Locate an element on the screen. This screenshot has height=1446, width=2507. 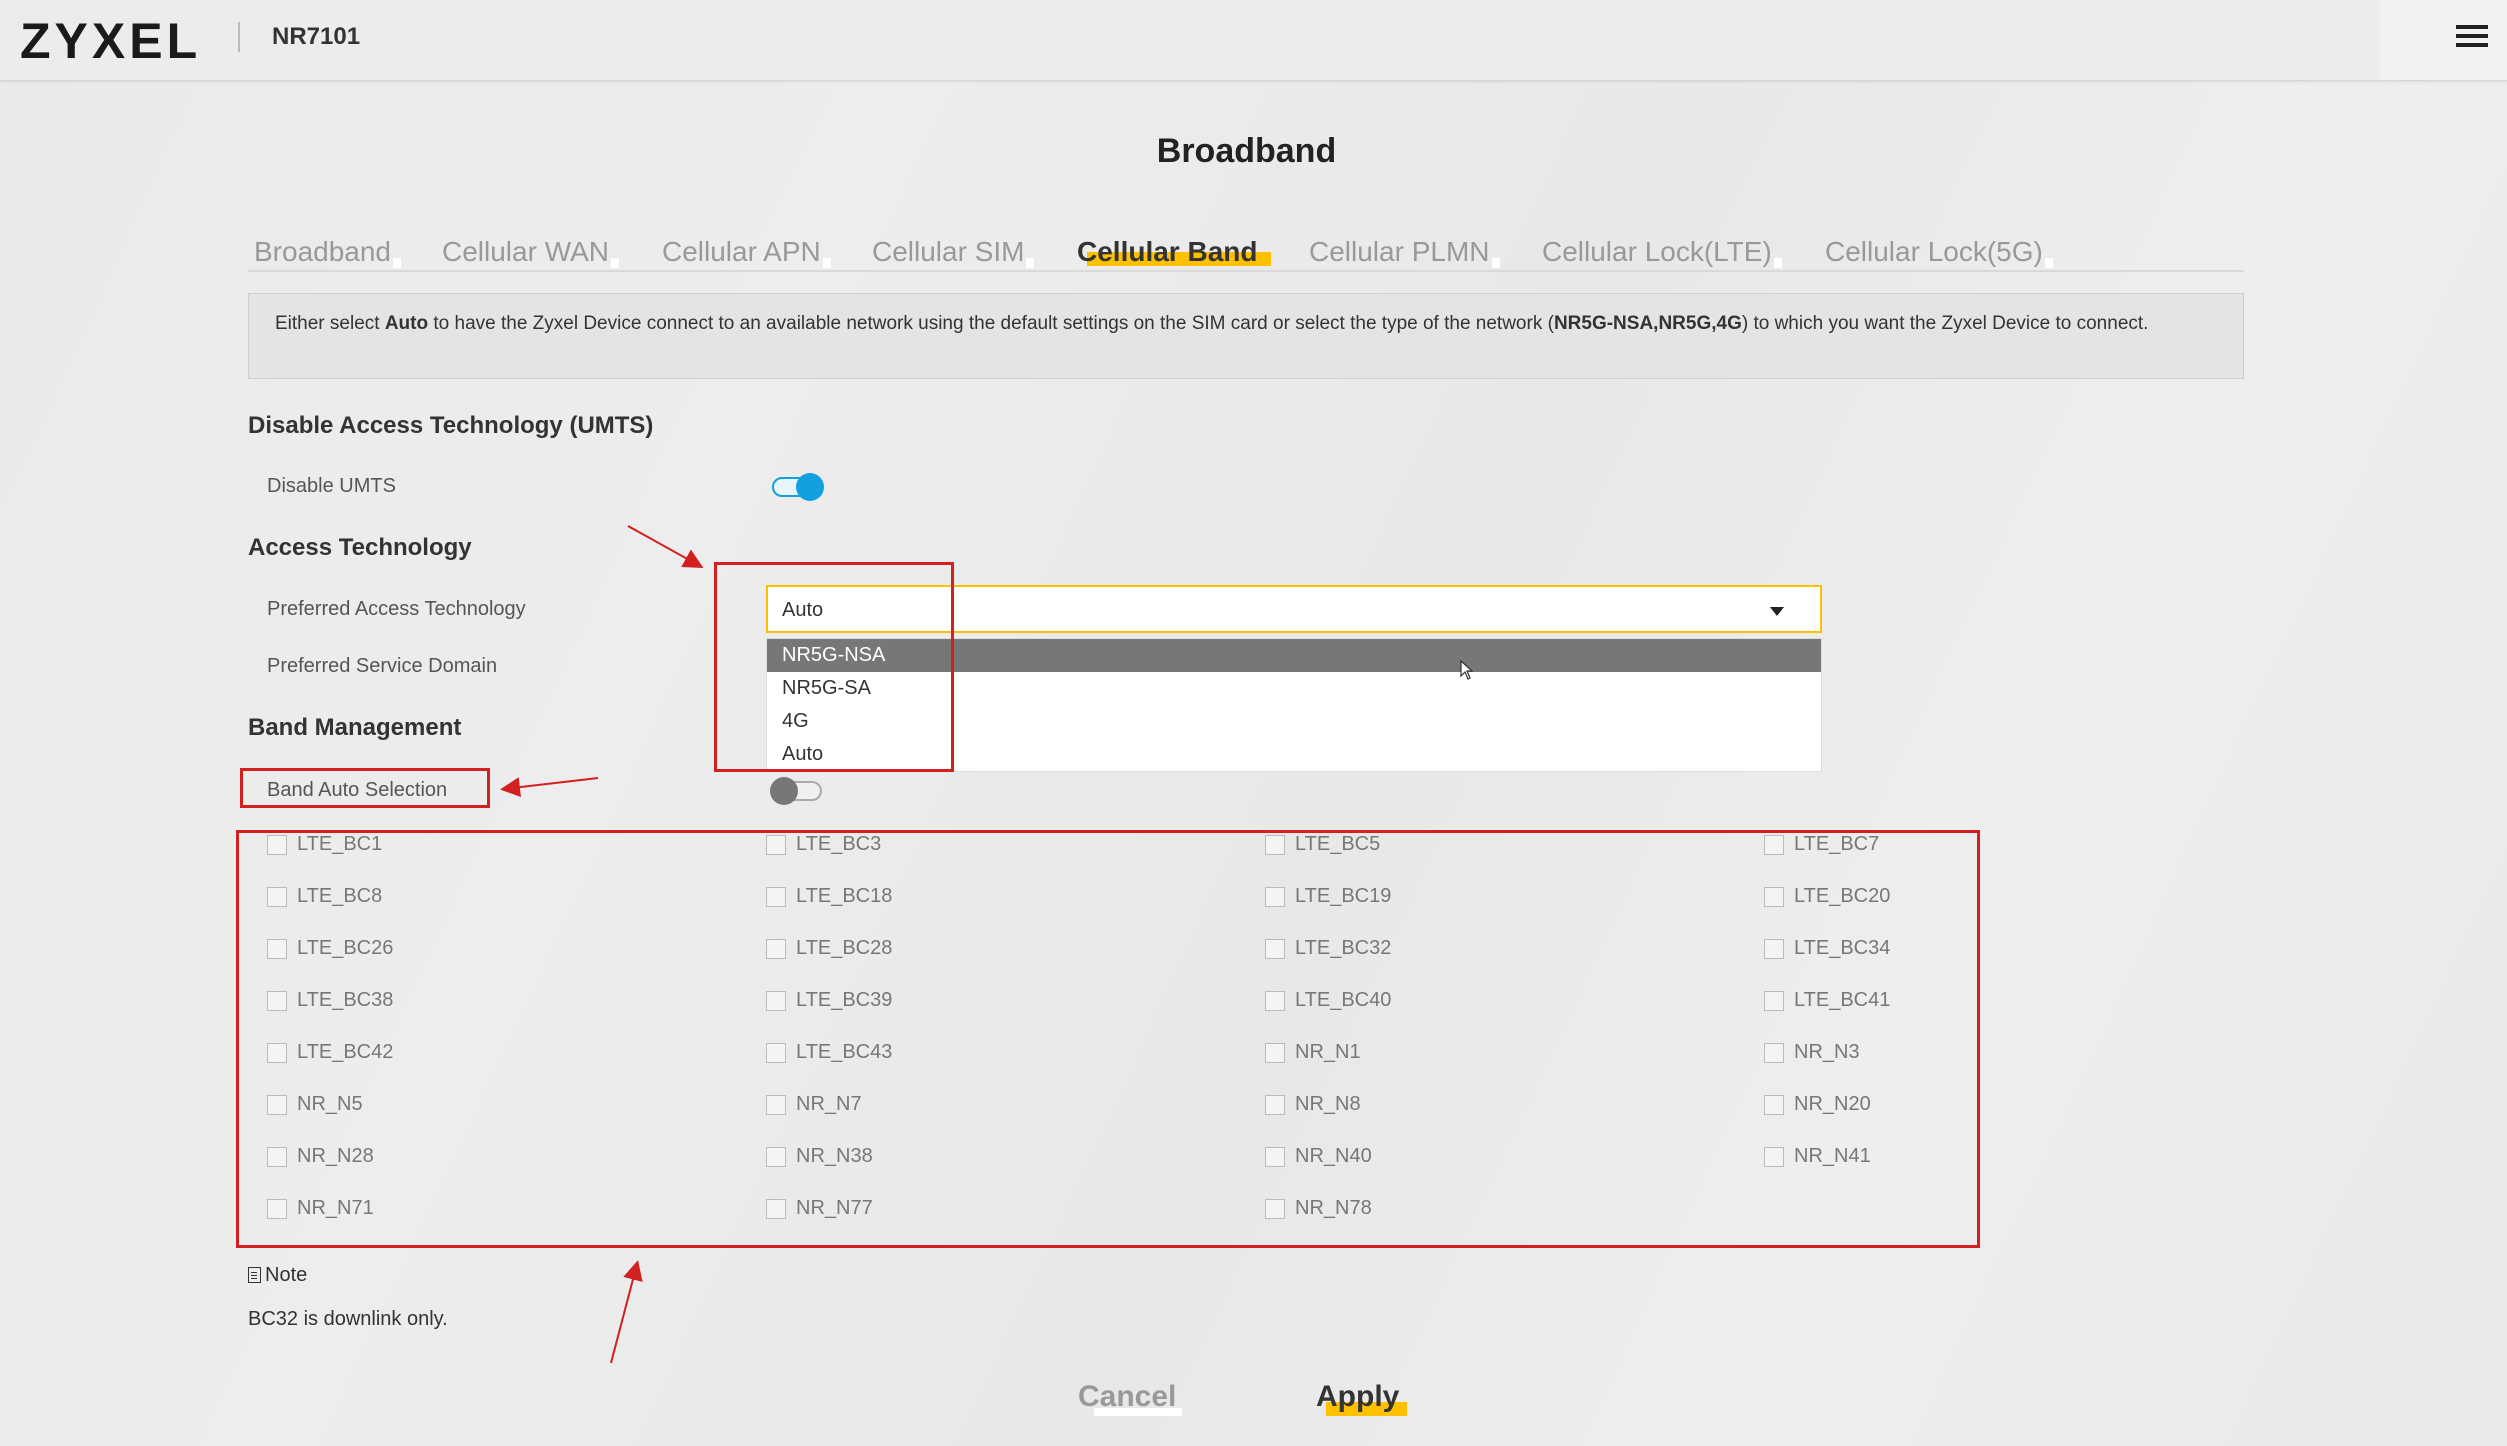
arrow-to-bands is located at coordinates (626, 1312).